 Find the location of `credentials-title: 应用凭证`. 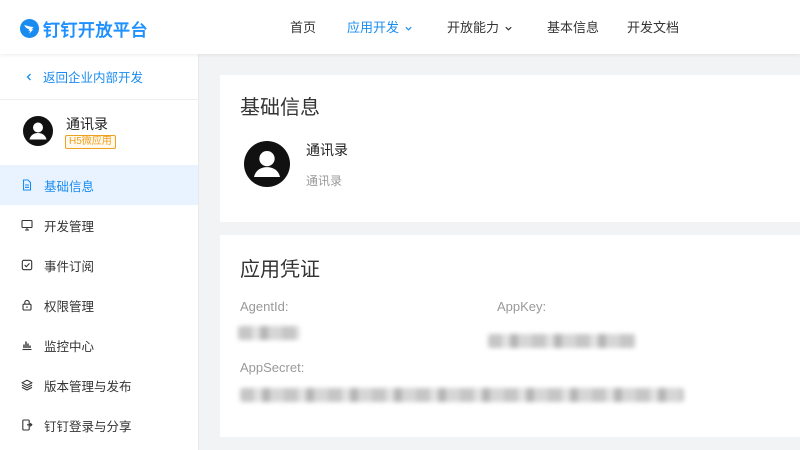

credentials-title: 应用凭证 is located at coordinates (280, 270).